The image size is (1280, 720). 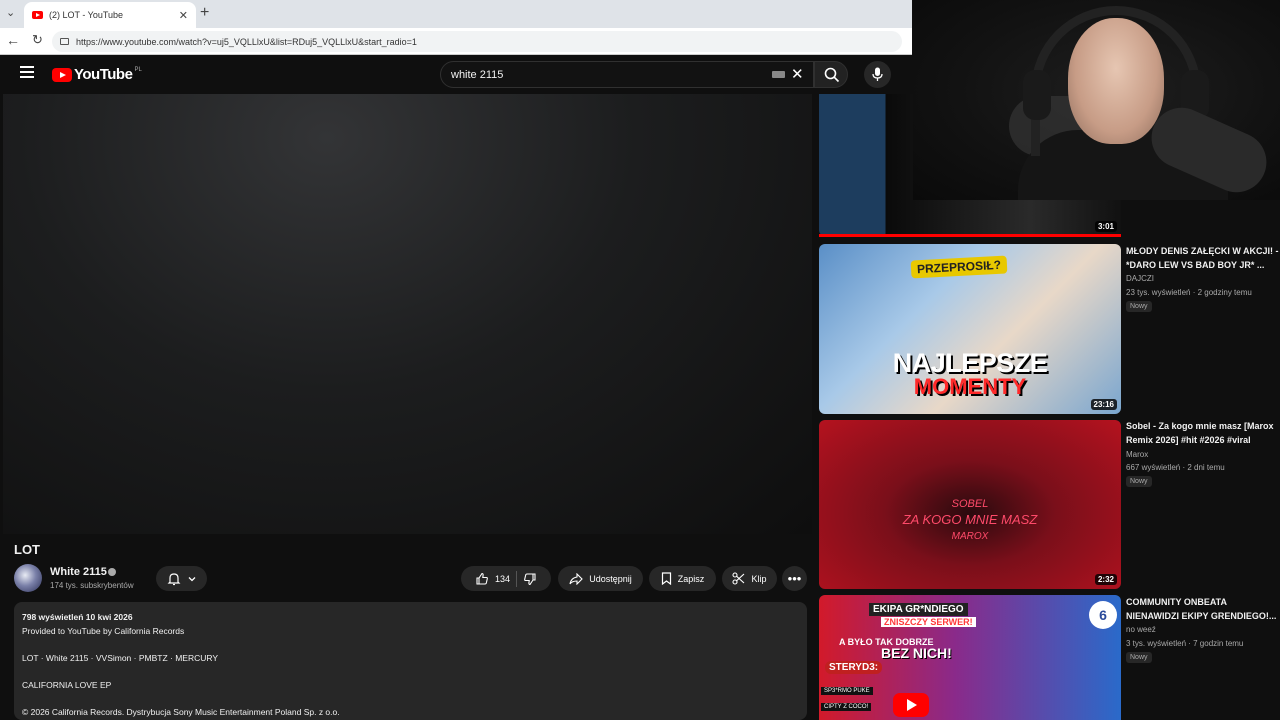 What do you see at coordinates (610, 578) in the screenshot?
I see `share-label: Udostępnij` at bounding box center [610, 578].